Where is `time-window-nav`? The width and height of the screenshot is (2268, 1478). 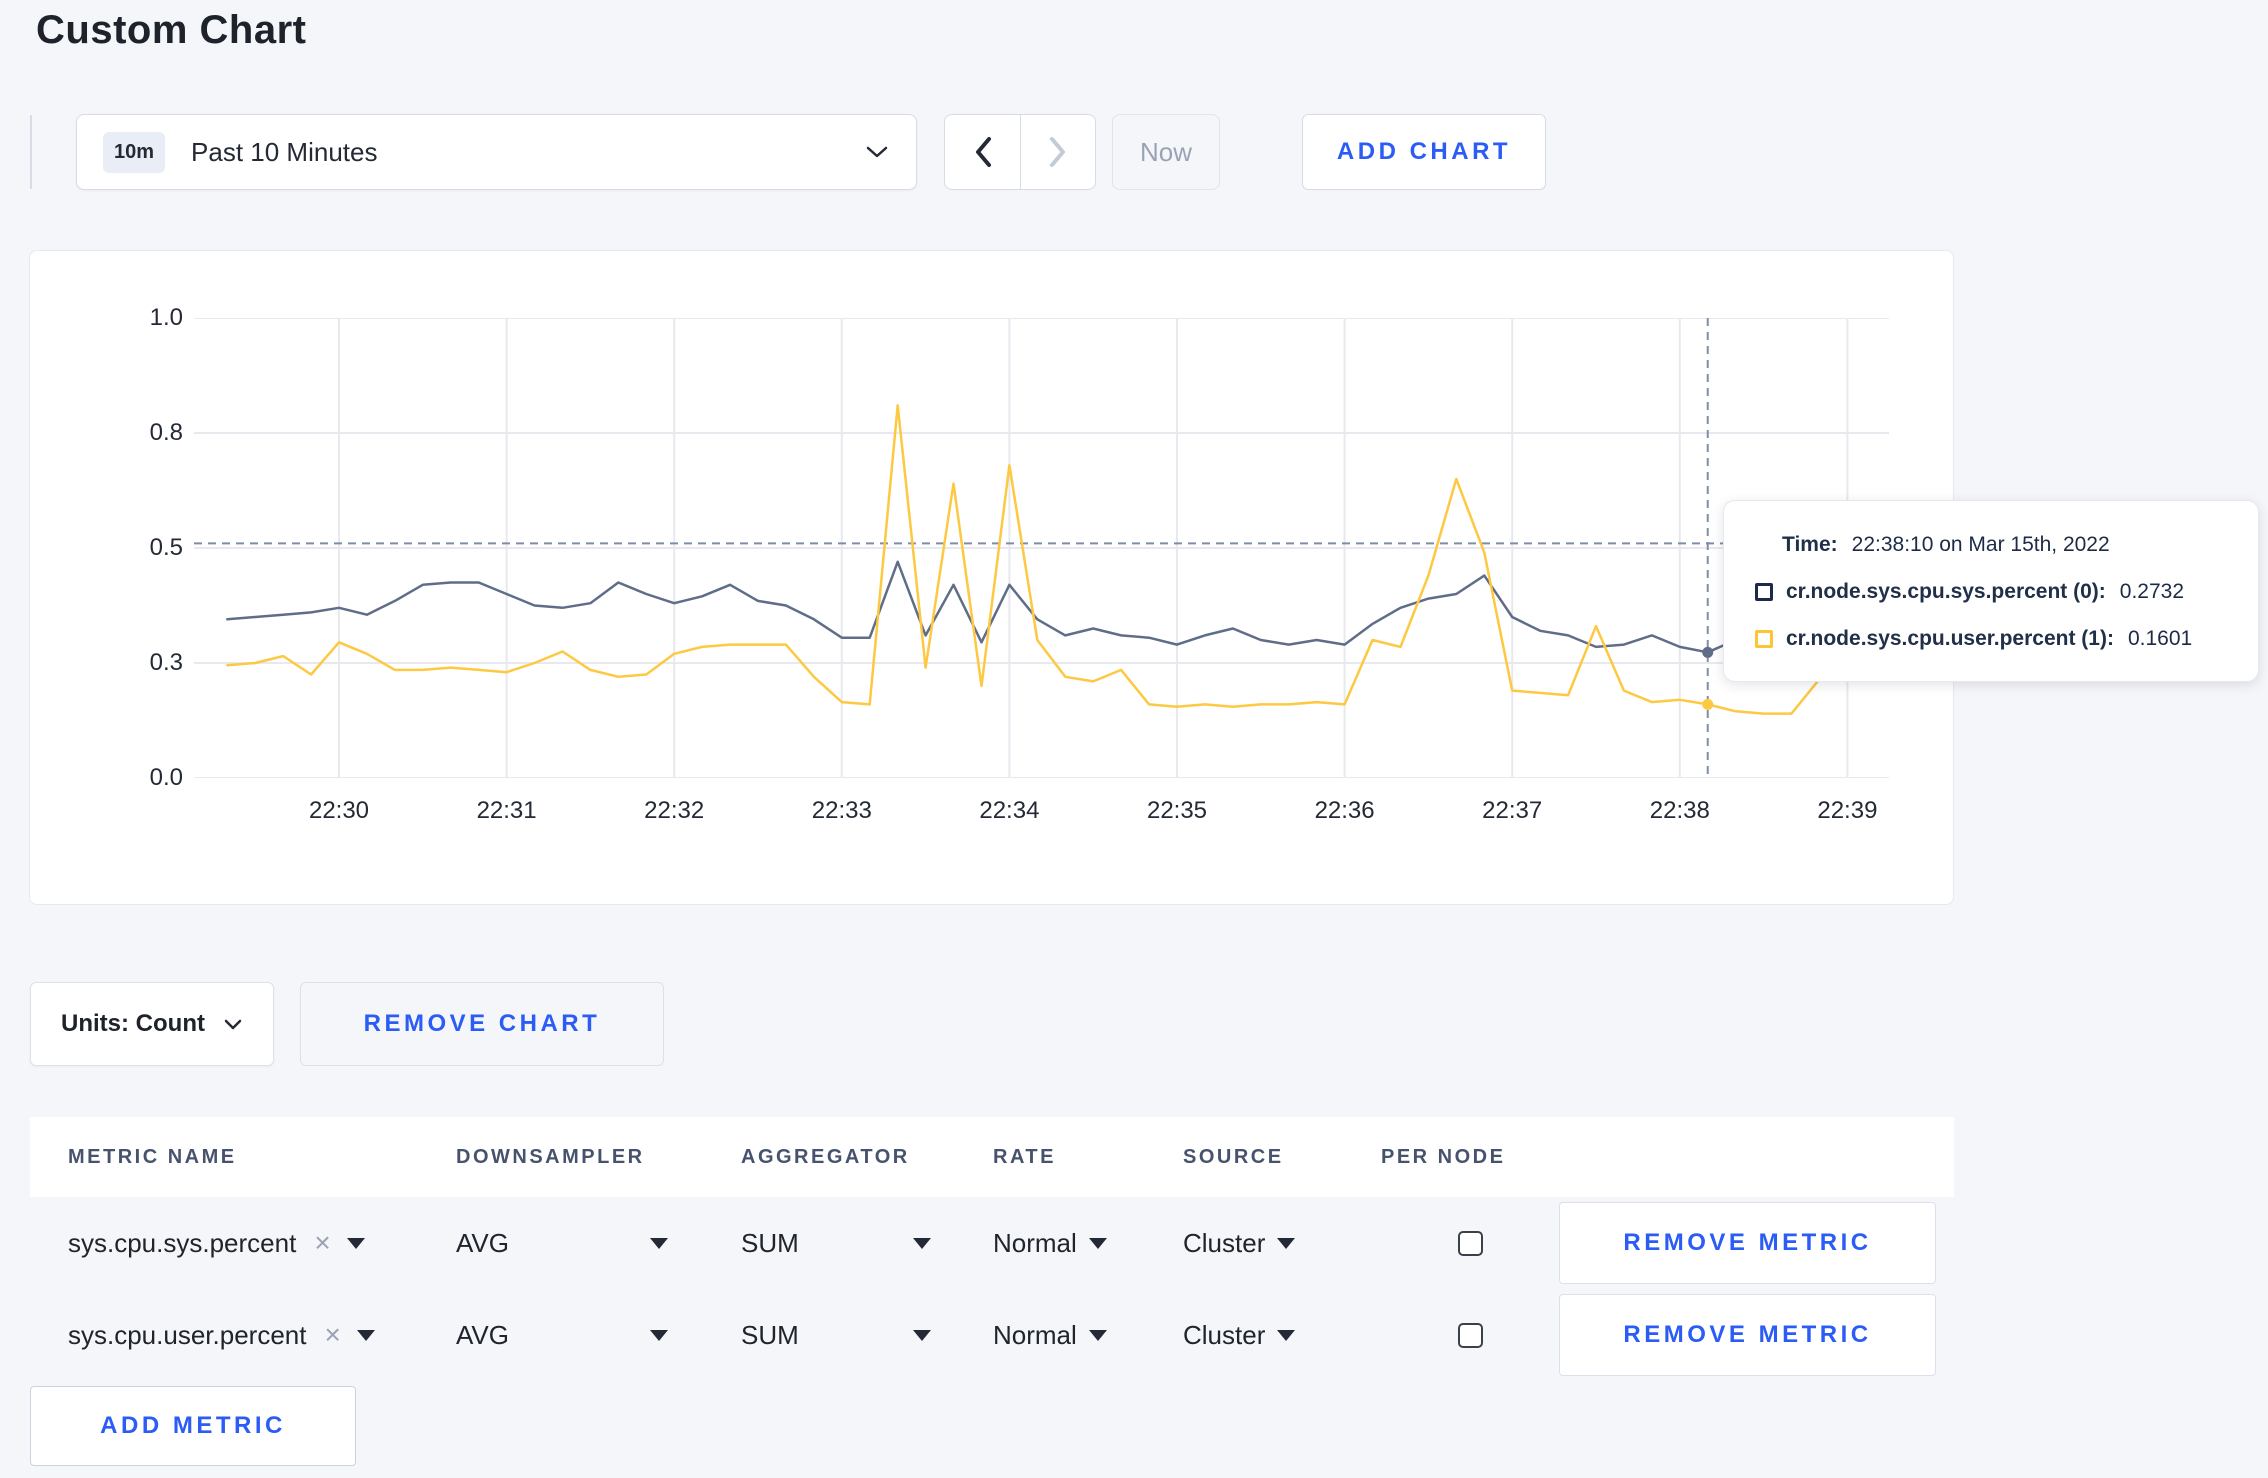
time-window-nav is located at coordinates (1020, 152).